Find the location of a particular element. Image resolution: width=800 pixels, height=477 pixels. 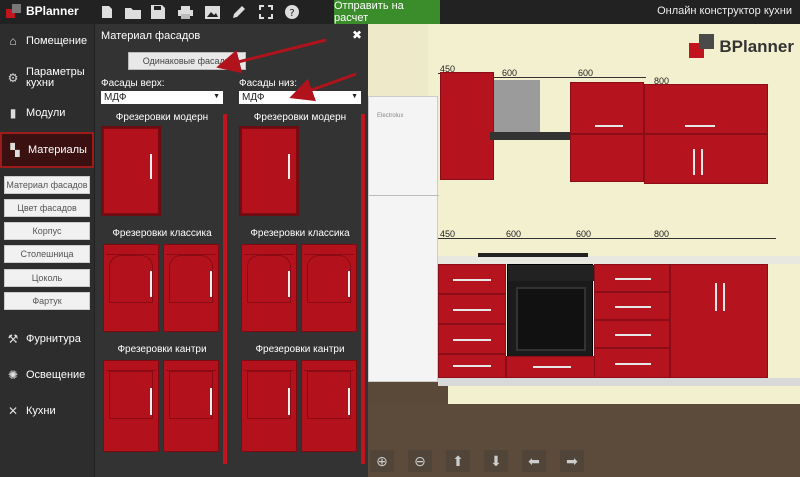

lightbulb-icon: ✺ is located at coordinates (13, 375).